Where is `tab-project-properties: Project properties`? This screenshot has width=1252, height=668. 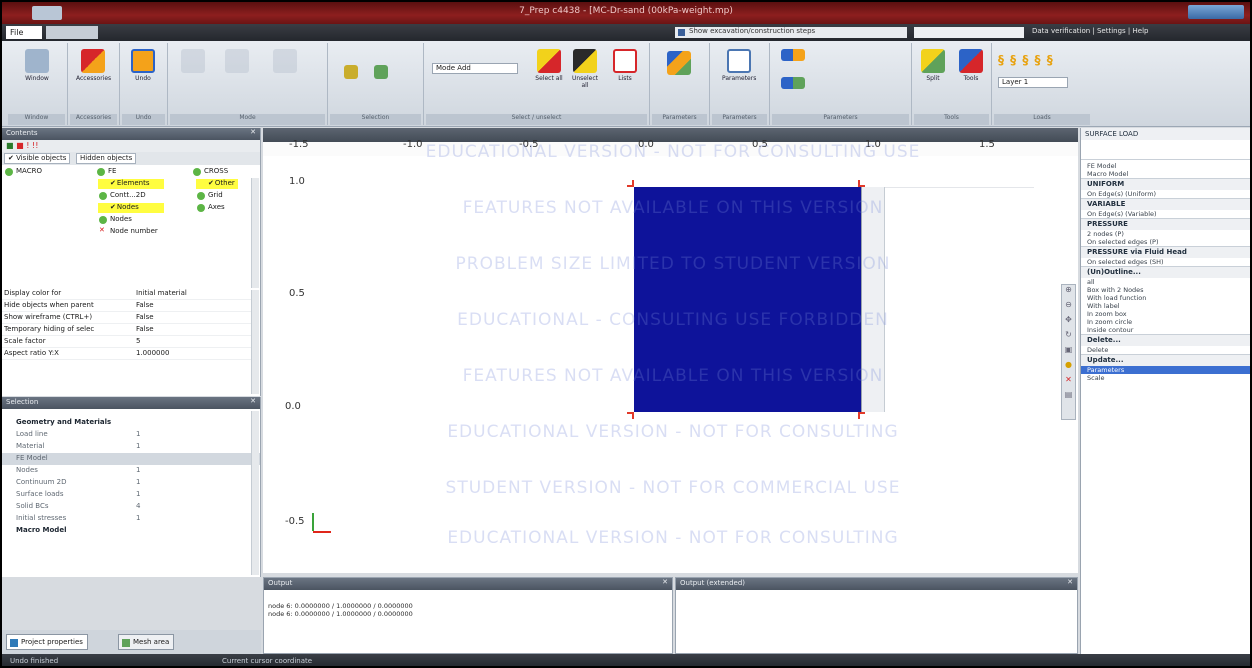 tab-project-properties: Project properties is located at coordinates (47, 642).